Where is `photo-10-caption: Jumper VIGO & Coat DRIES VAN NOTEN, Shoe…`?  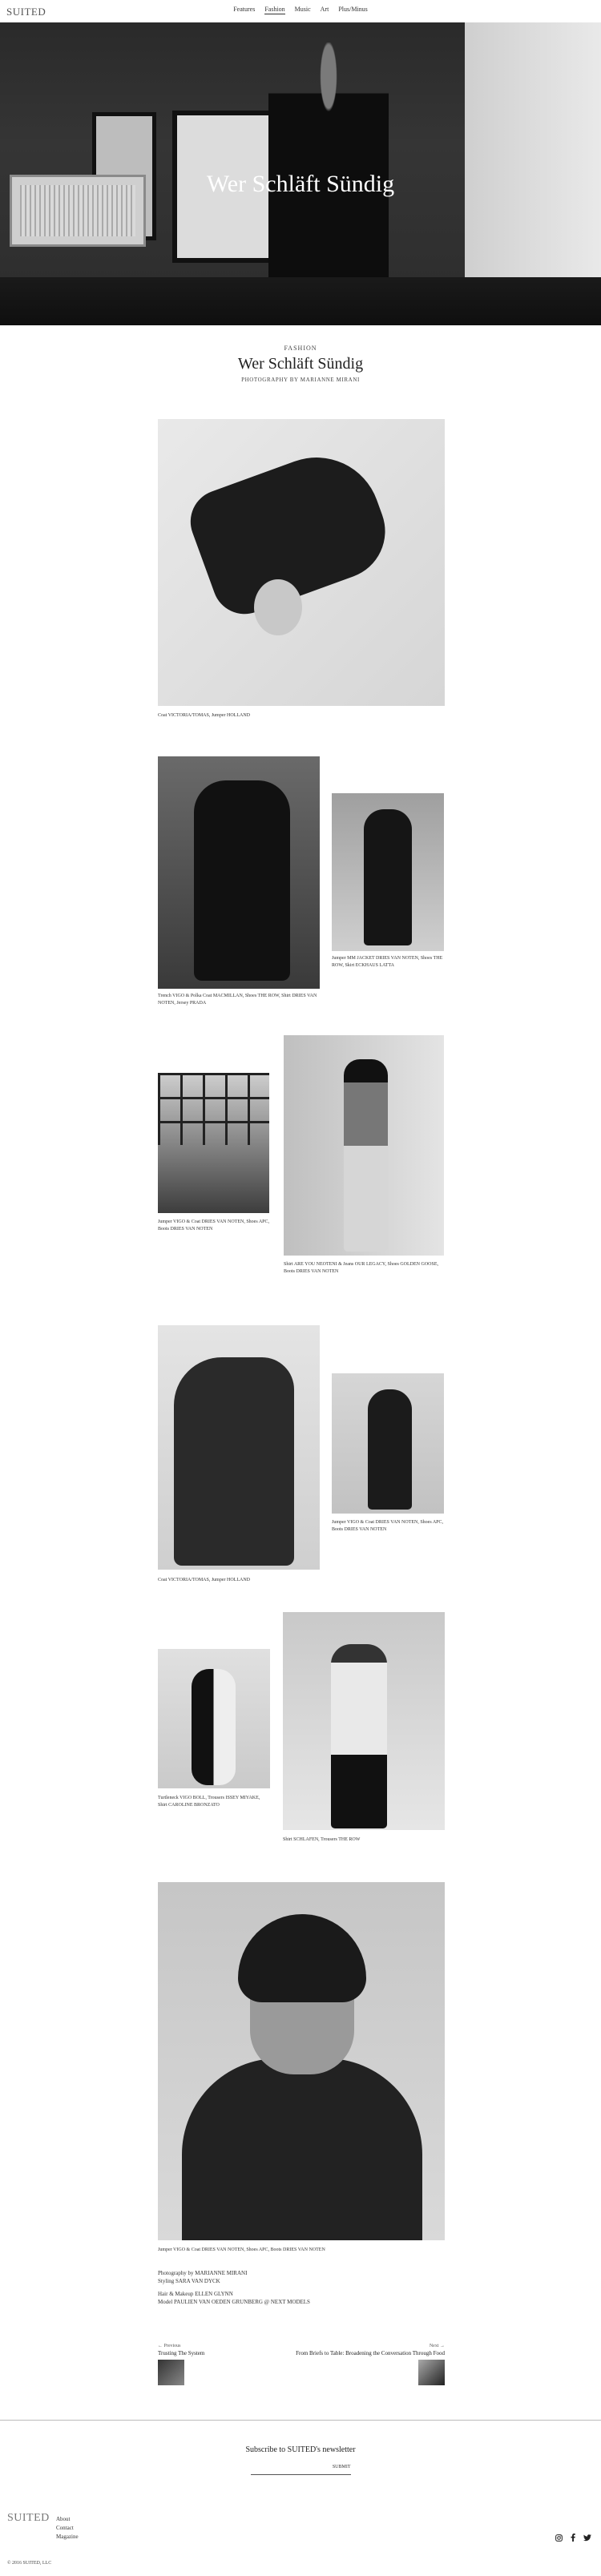
photo-10-caption: Jumper VIGO & Coat DRIES VAN NOTEN, Shoe… is located at coordinates (242, 2249).